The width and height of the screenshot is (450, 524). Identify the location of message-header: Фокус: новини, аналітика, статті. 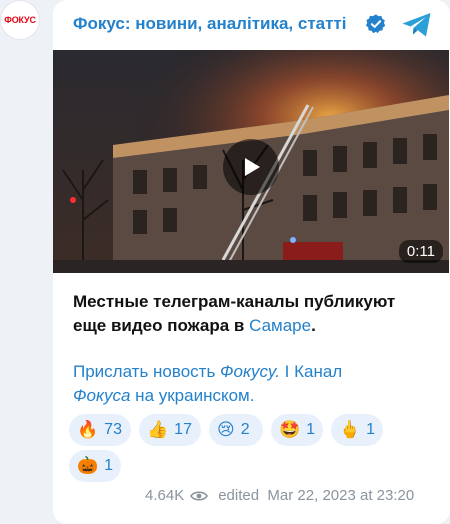
(251, 25).